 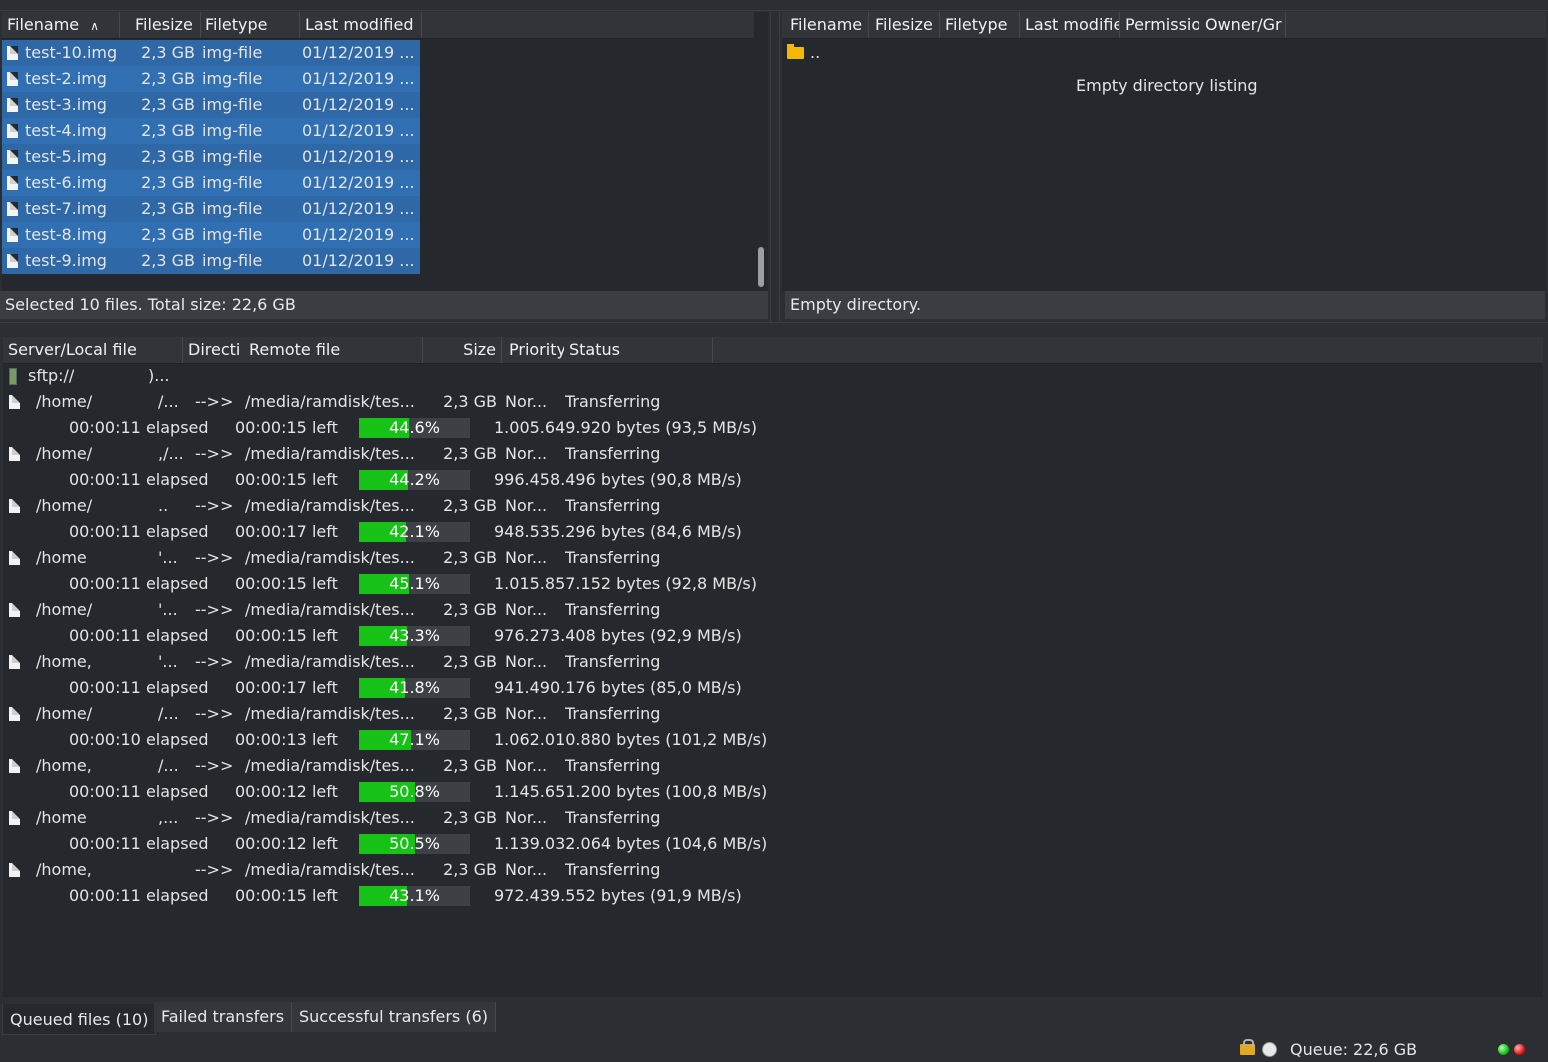 What do you see at coordinates (43, 24) in the screenshot?
I see `col-filename-label: Filename` at bounding box center [43, 24].